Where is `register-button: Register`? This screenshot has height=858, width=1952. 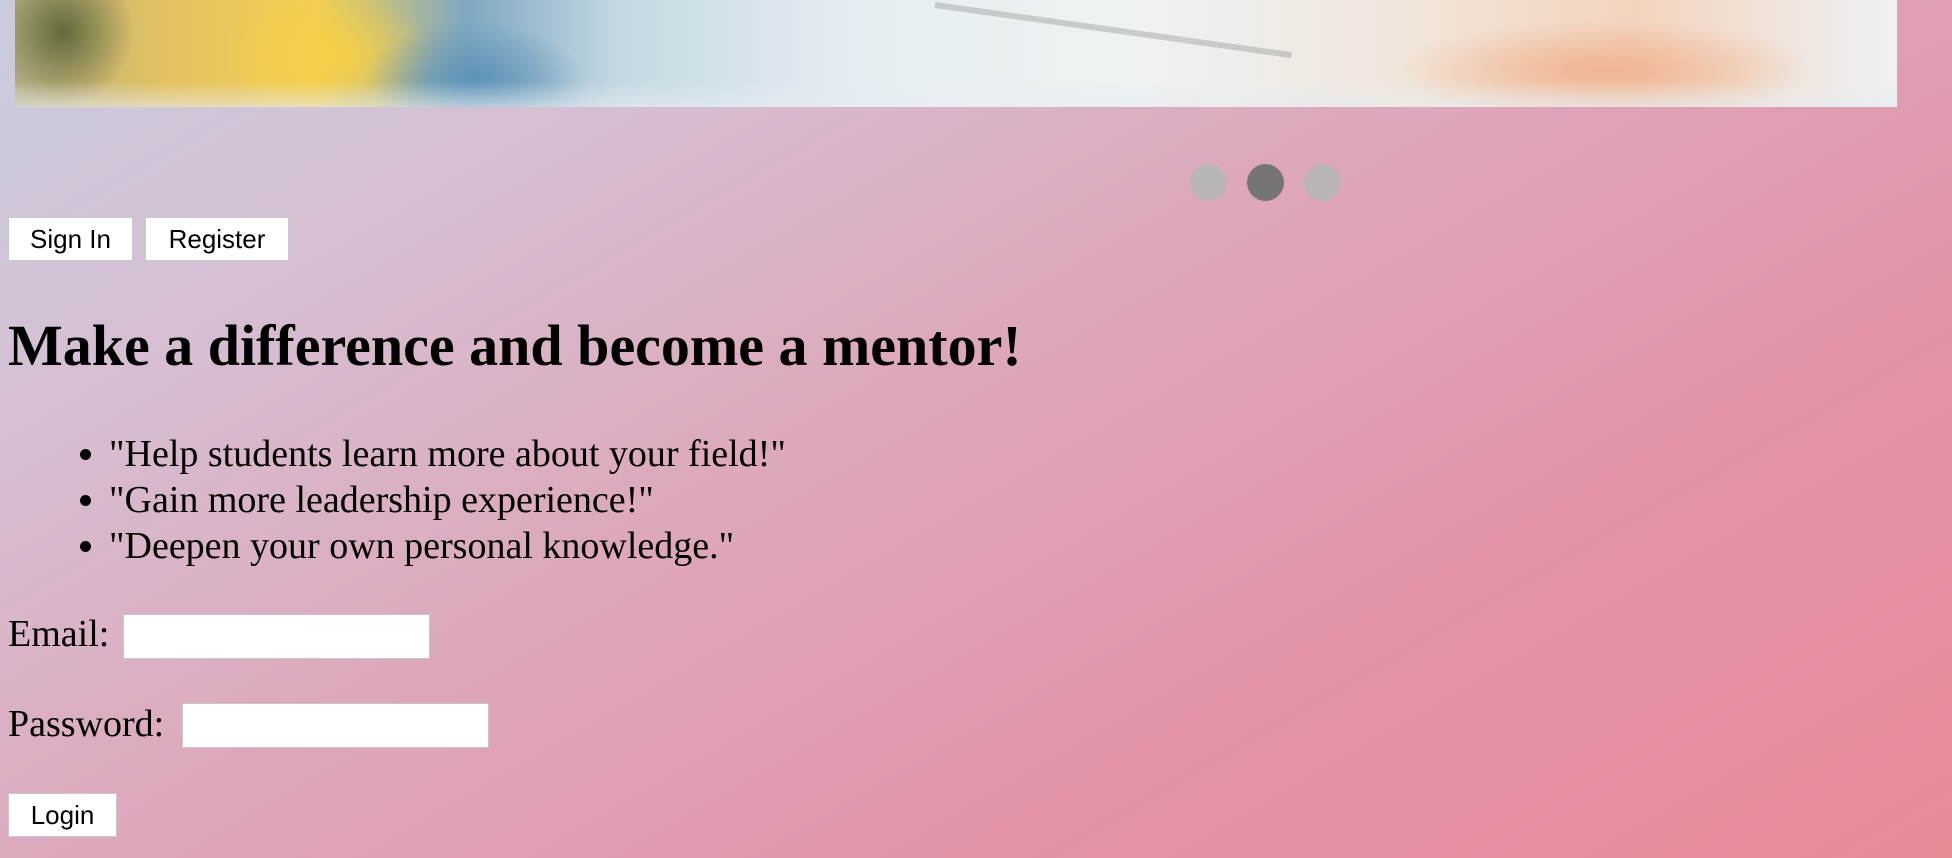
register-button: Register is located at coordinates (217, 239).